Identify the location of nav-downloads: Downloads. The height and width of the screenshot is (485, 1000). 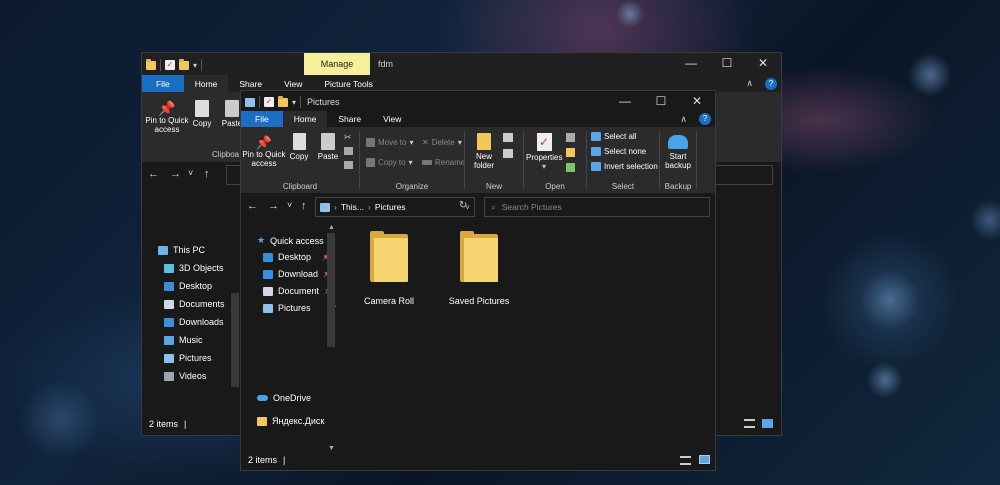
(194, 322).